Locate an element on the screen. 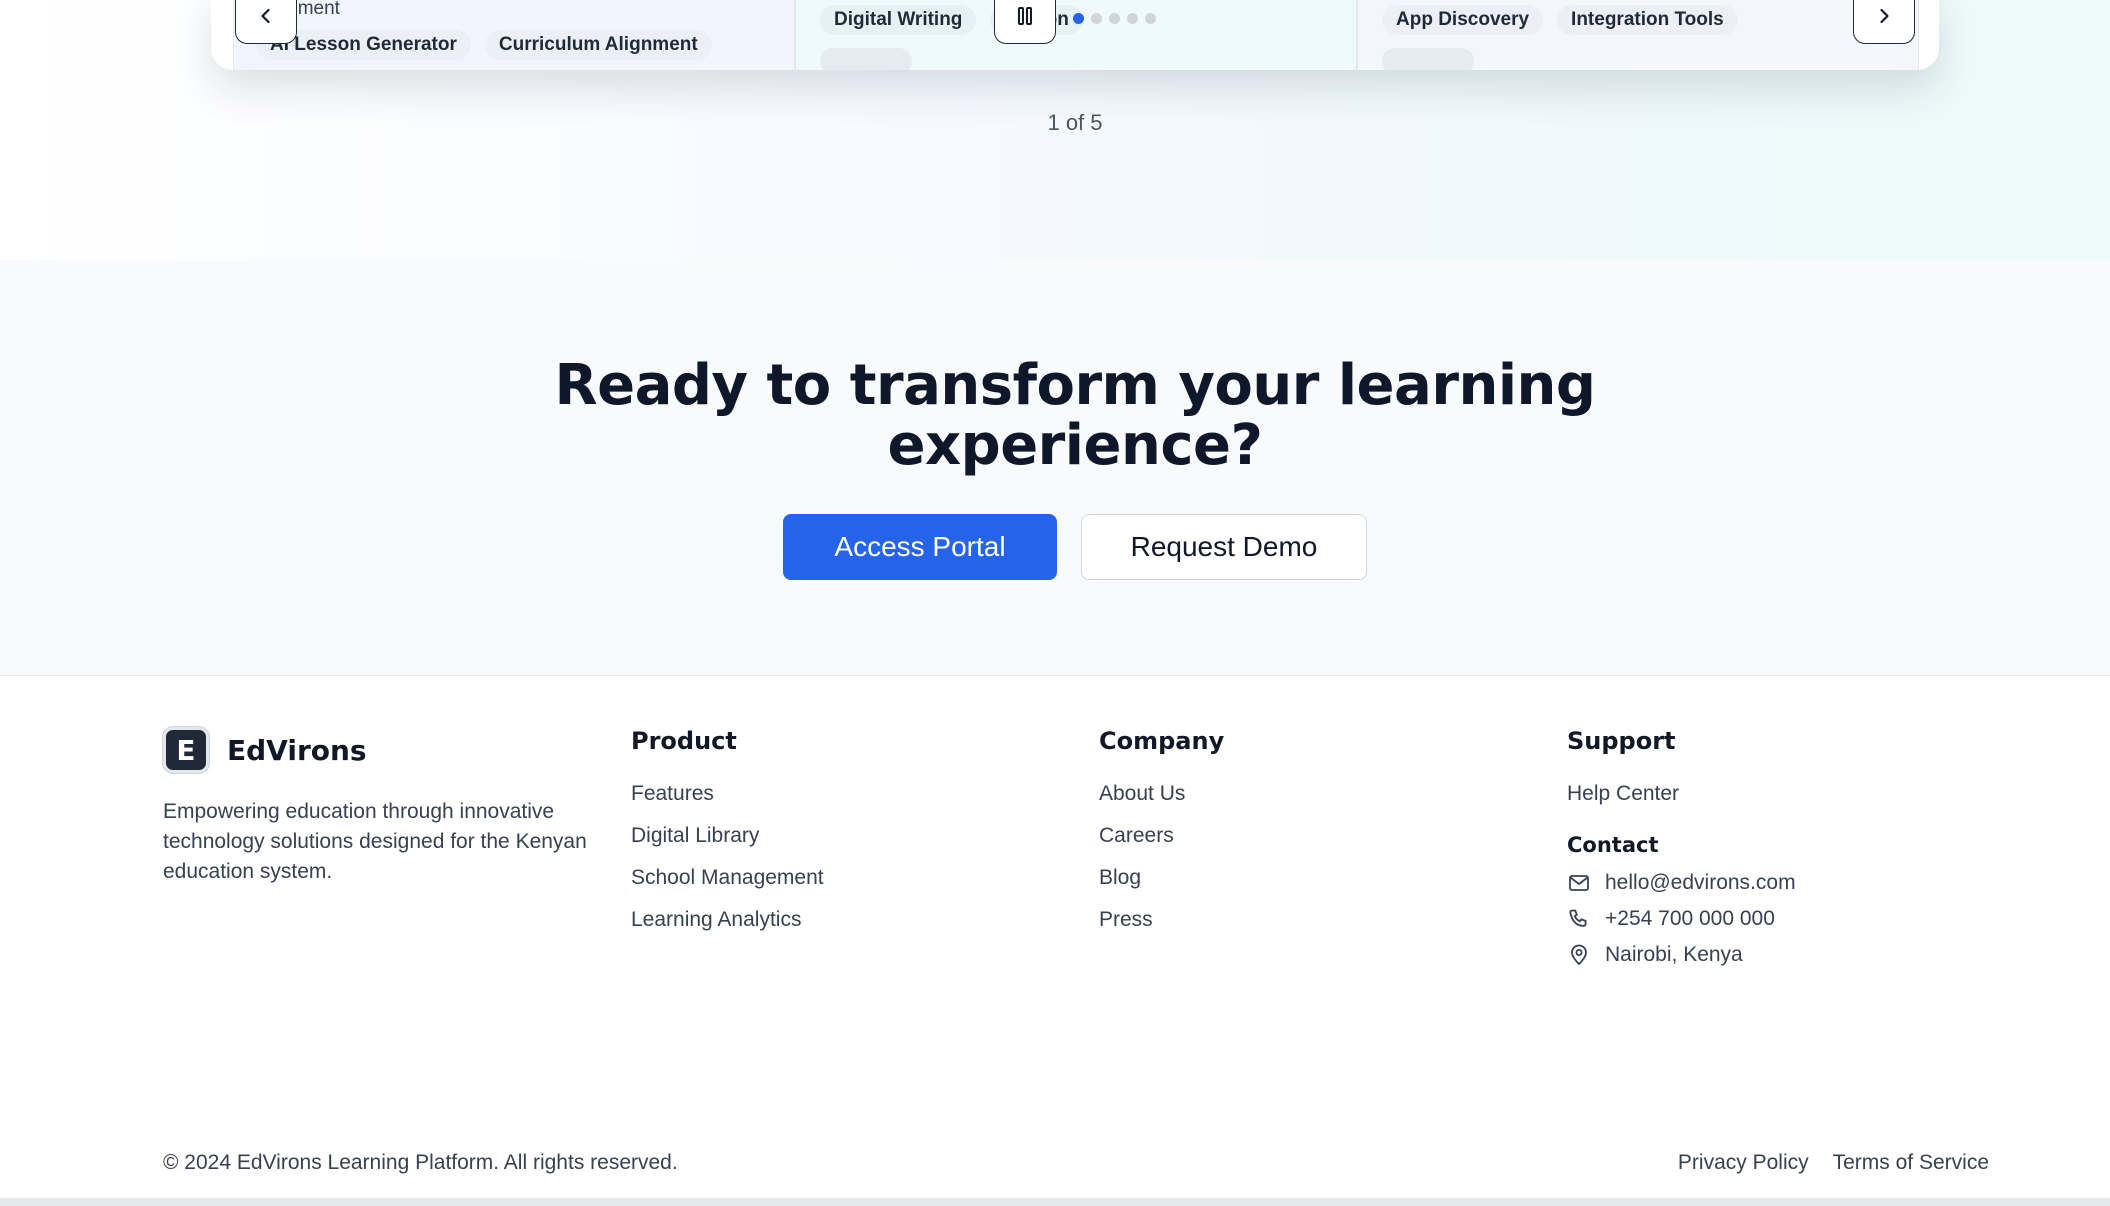 This screenshot has width=2110, height=1206. footer-brand: E EdVirons is located at coordinates (265, 750).